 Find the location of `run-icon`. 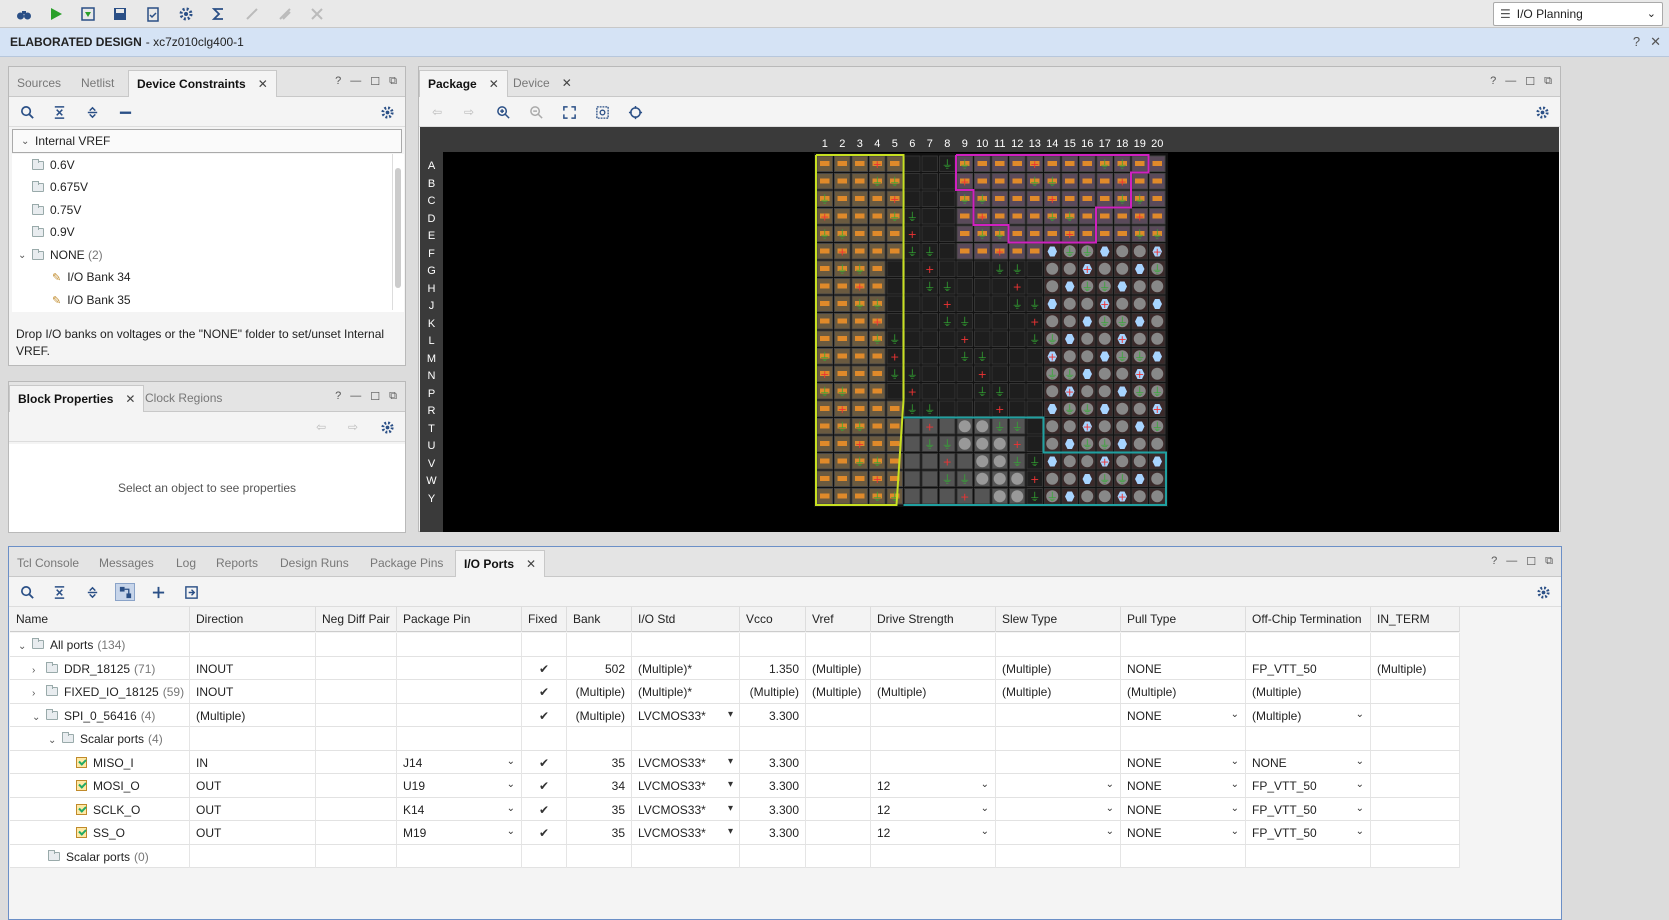

run-icon is located at coordinates (56, 14).